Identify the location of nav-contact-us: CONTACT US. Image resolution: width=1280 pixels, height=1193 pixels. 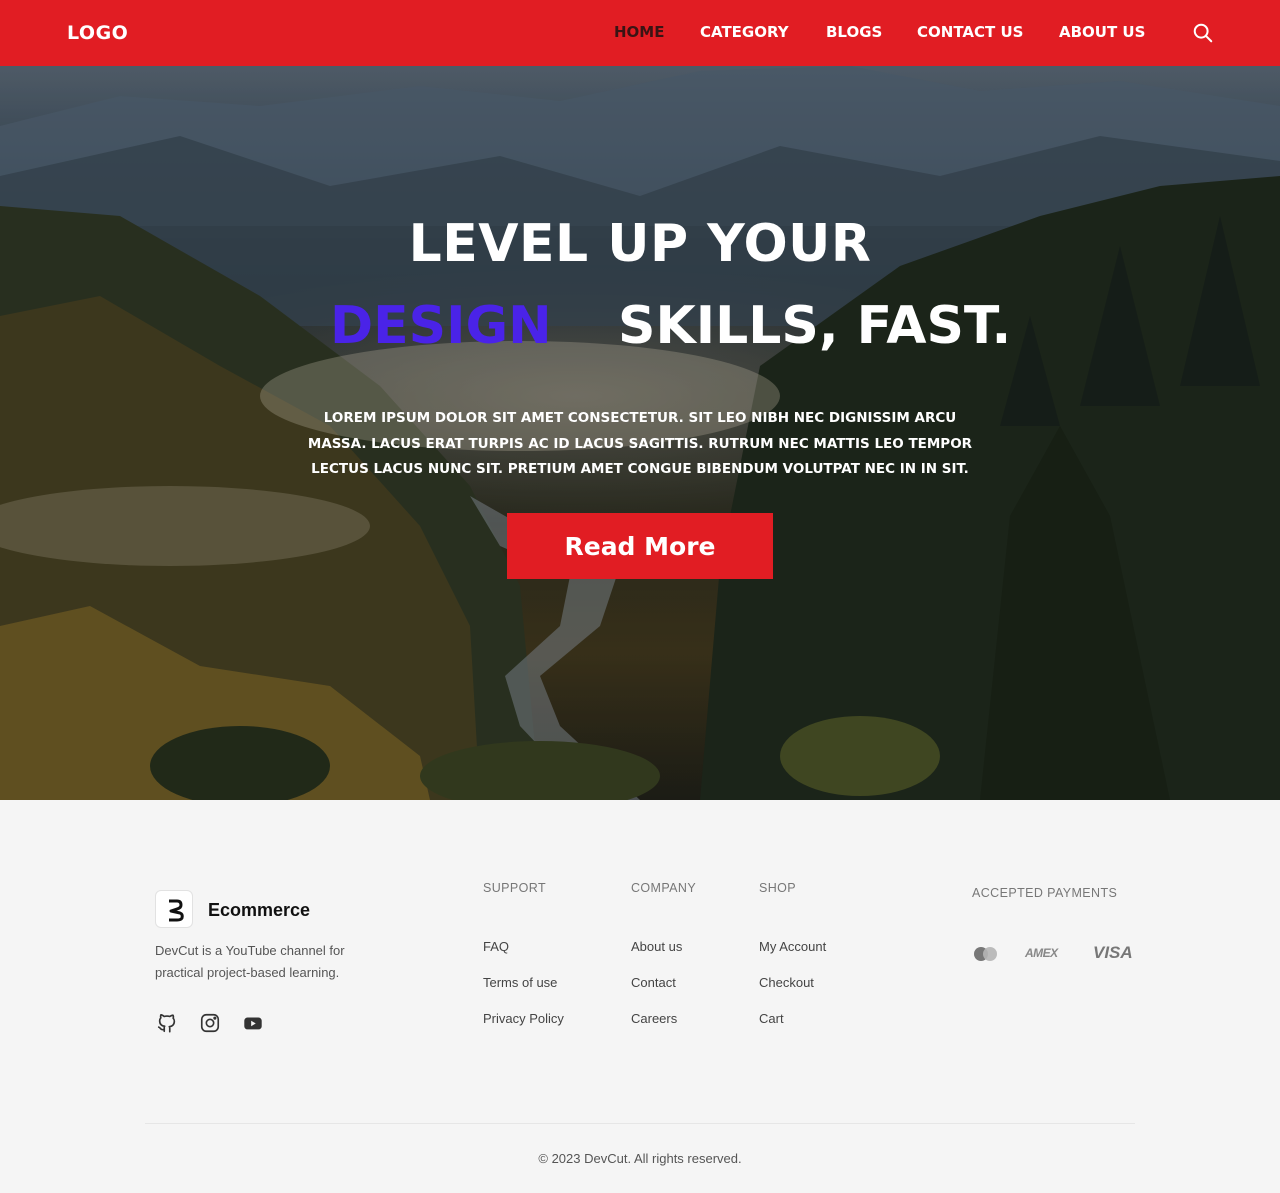
(970, 32).